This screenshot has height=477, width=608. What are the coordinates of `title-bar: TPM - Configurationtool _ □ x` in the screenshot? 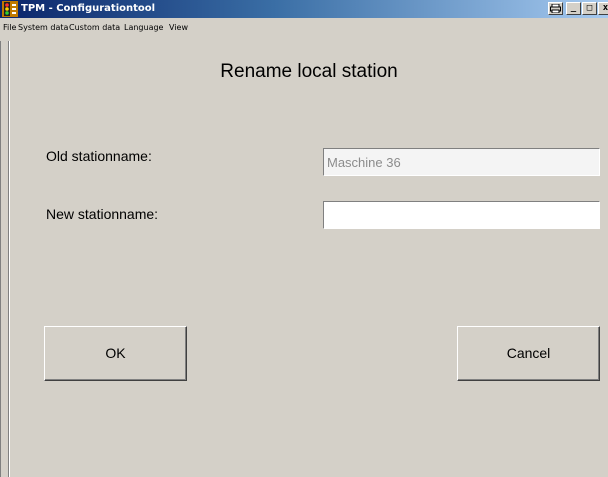 It's located at (304, 9).